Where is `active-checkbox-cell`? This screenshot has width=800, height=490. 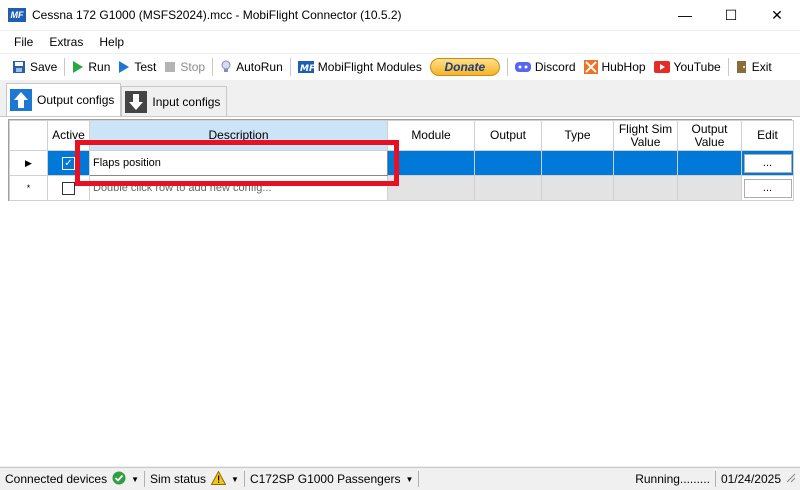 active-checkbox-cell is located at coordinates (68, 188).